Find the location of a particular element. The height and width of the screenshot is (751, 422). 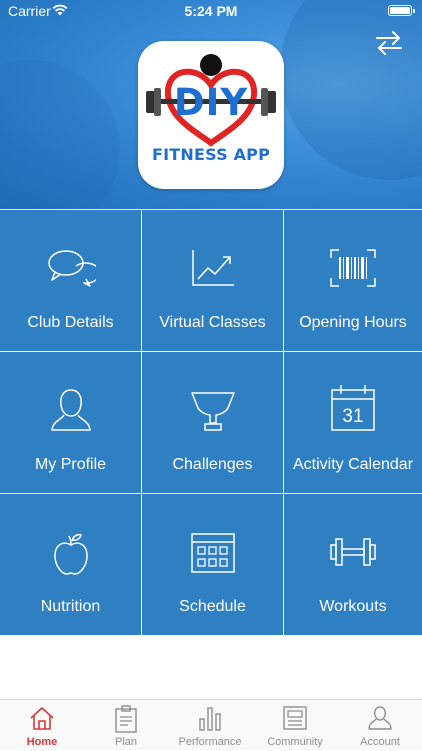

switch-club-icon is located at coordinates (389, 42).